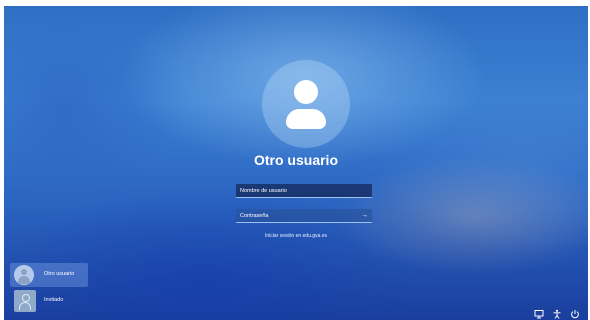  What do you see at coordinates (364, 216) in the screenshot?
I see `arrow-right-icon: →` at bounding box center [364, 216].